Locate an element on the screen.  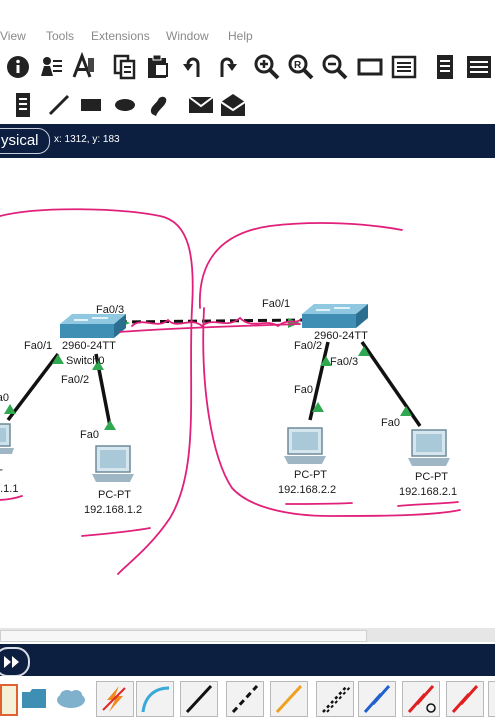
port-label-sw1-fa03: Fa0/3 is located at coordinates (344, 362).